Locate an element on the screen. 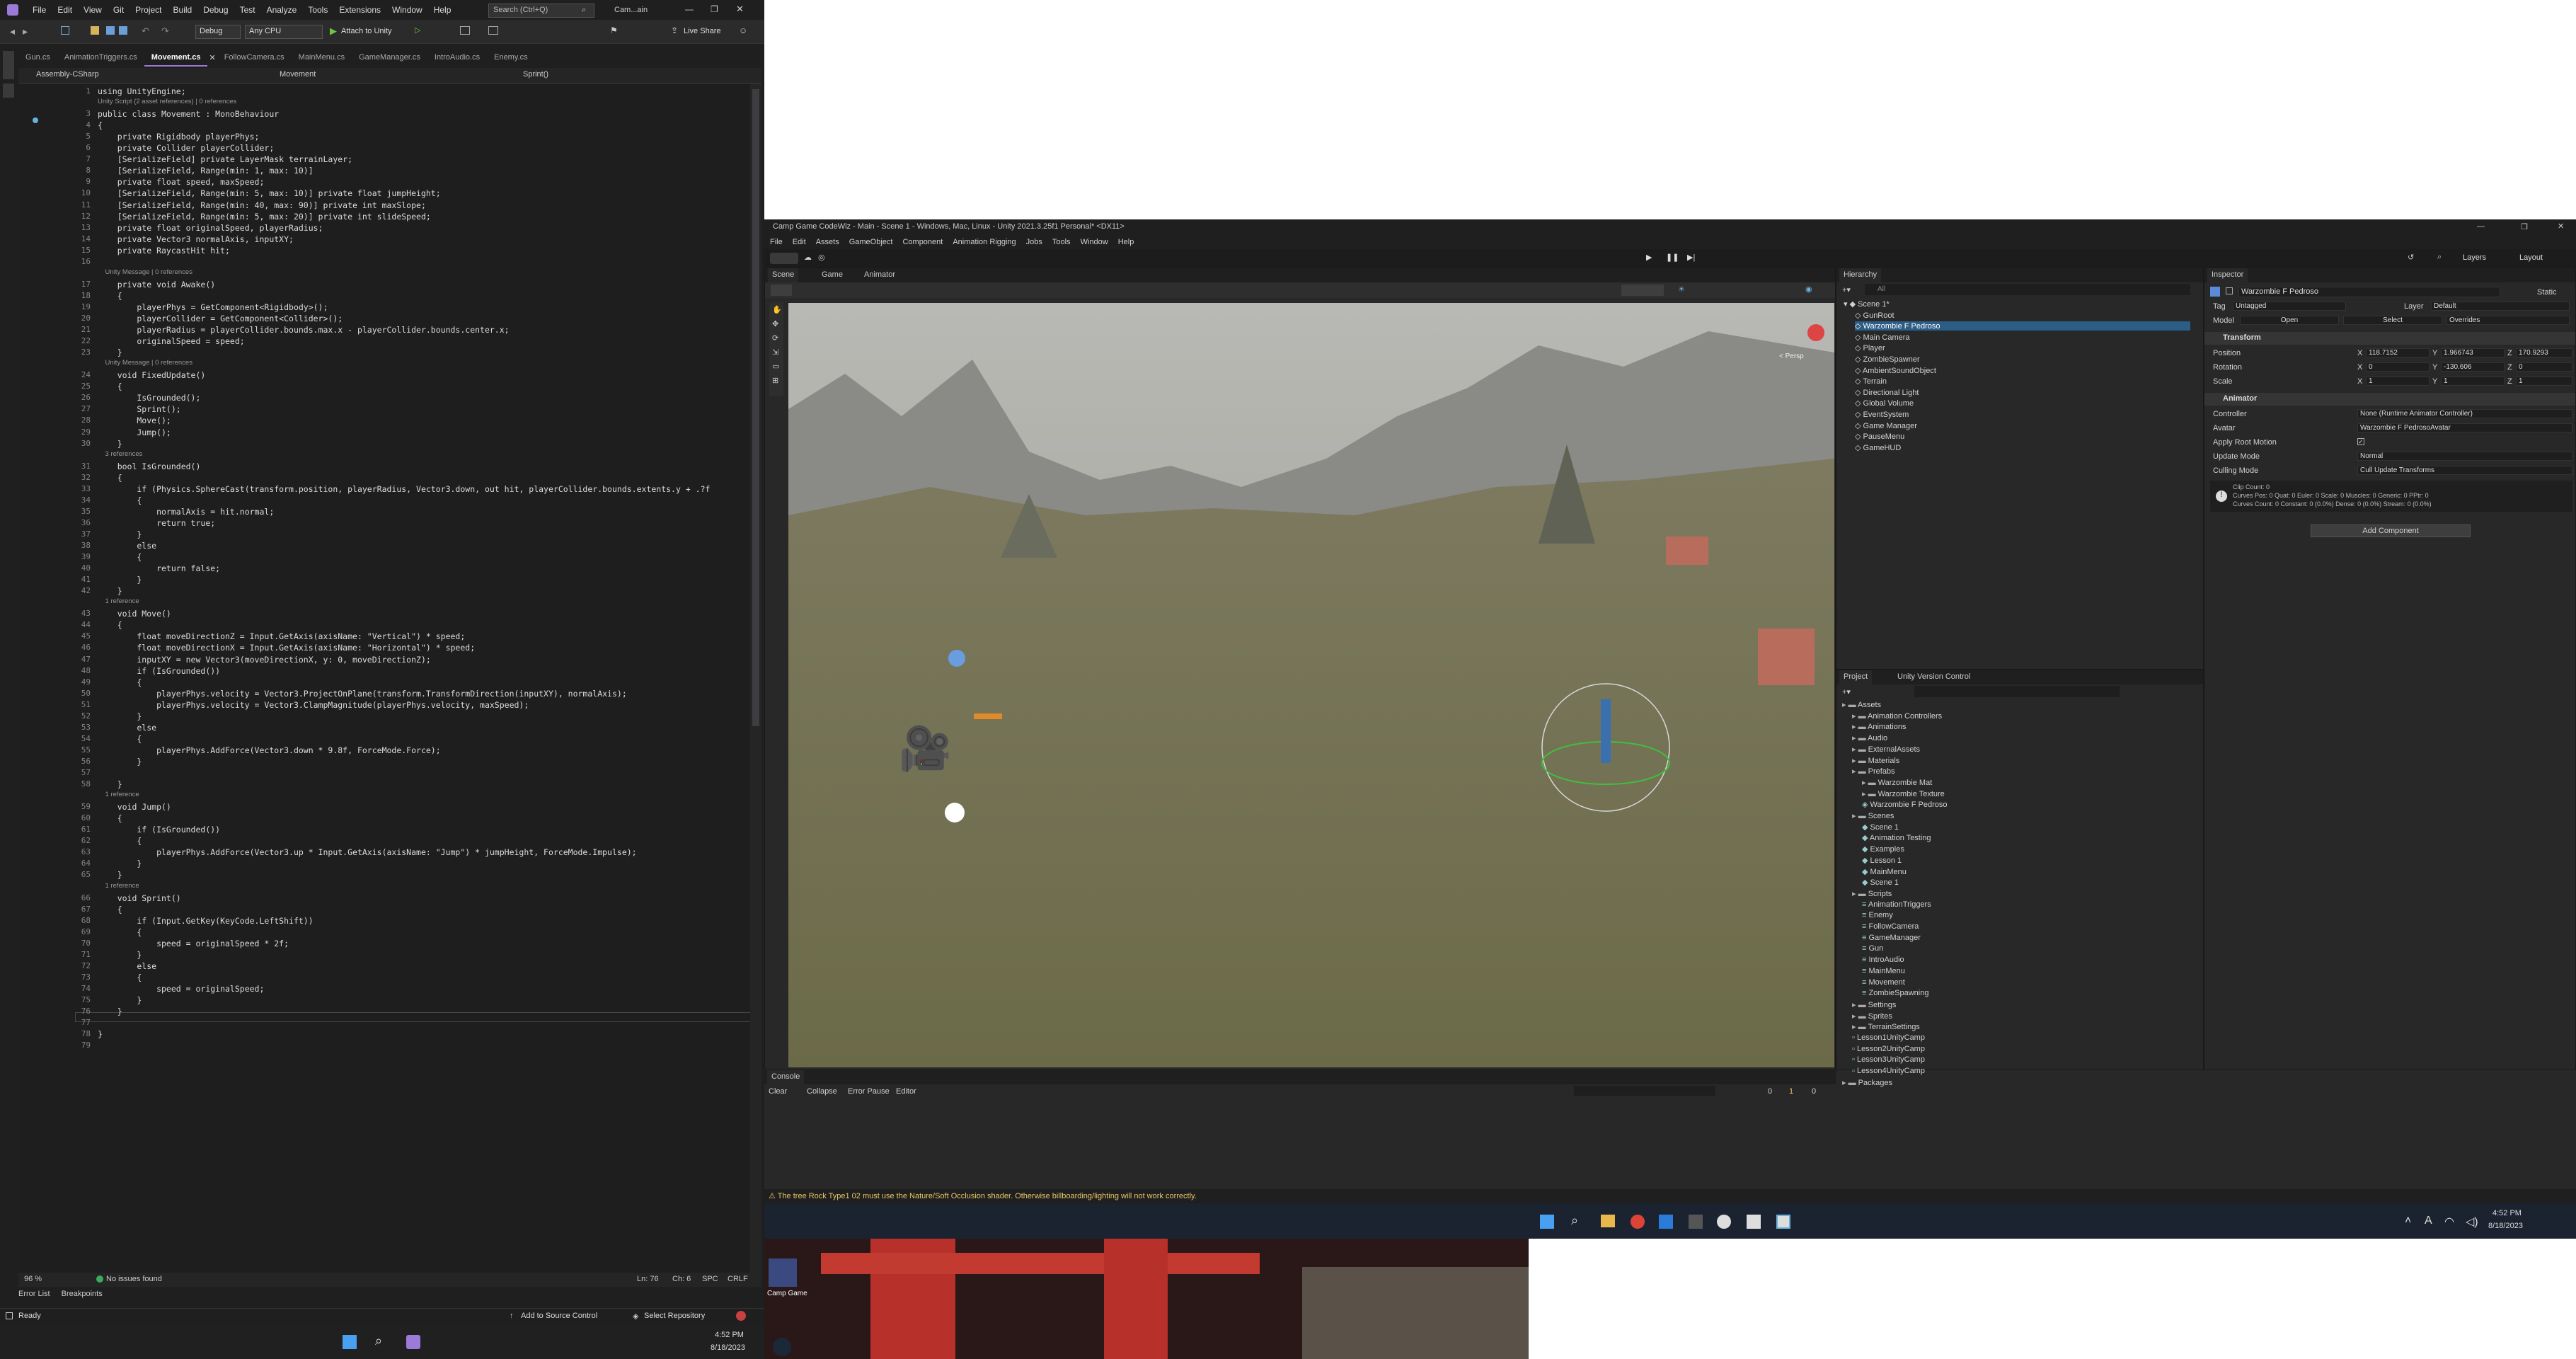 This screenshot has width=2576, height=1359. tab-game-manager: GameManager.cs is located at coordinates (390, 59).